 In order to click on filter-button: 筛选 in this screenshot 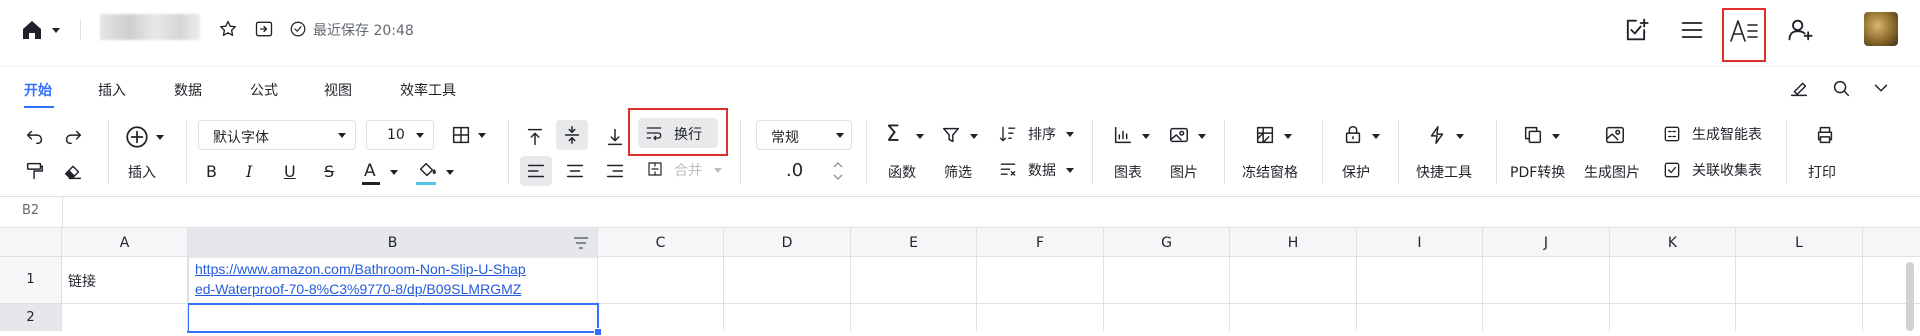, I will do `click(965, 154)`.